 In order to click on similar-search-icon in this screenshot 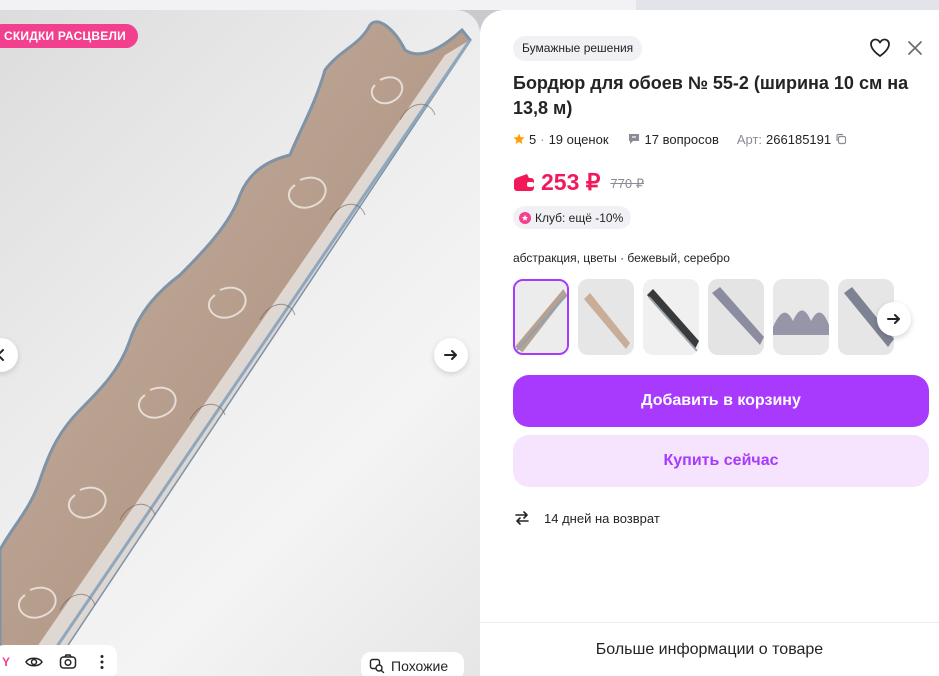, I will do `click(377, 666)`.